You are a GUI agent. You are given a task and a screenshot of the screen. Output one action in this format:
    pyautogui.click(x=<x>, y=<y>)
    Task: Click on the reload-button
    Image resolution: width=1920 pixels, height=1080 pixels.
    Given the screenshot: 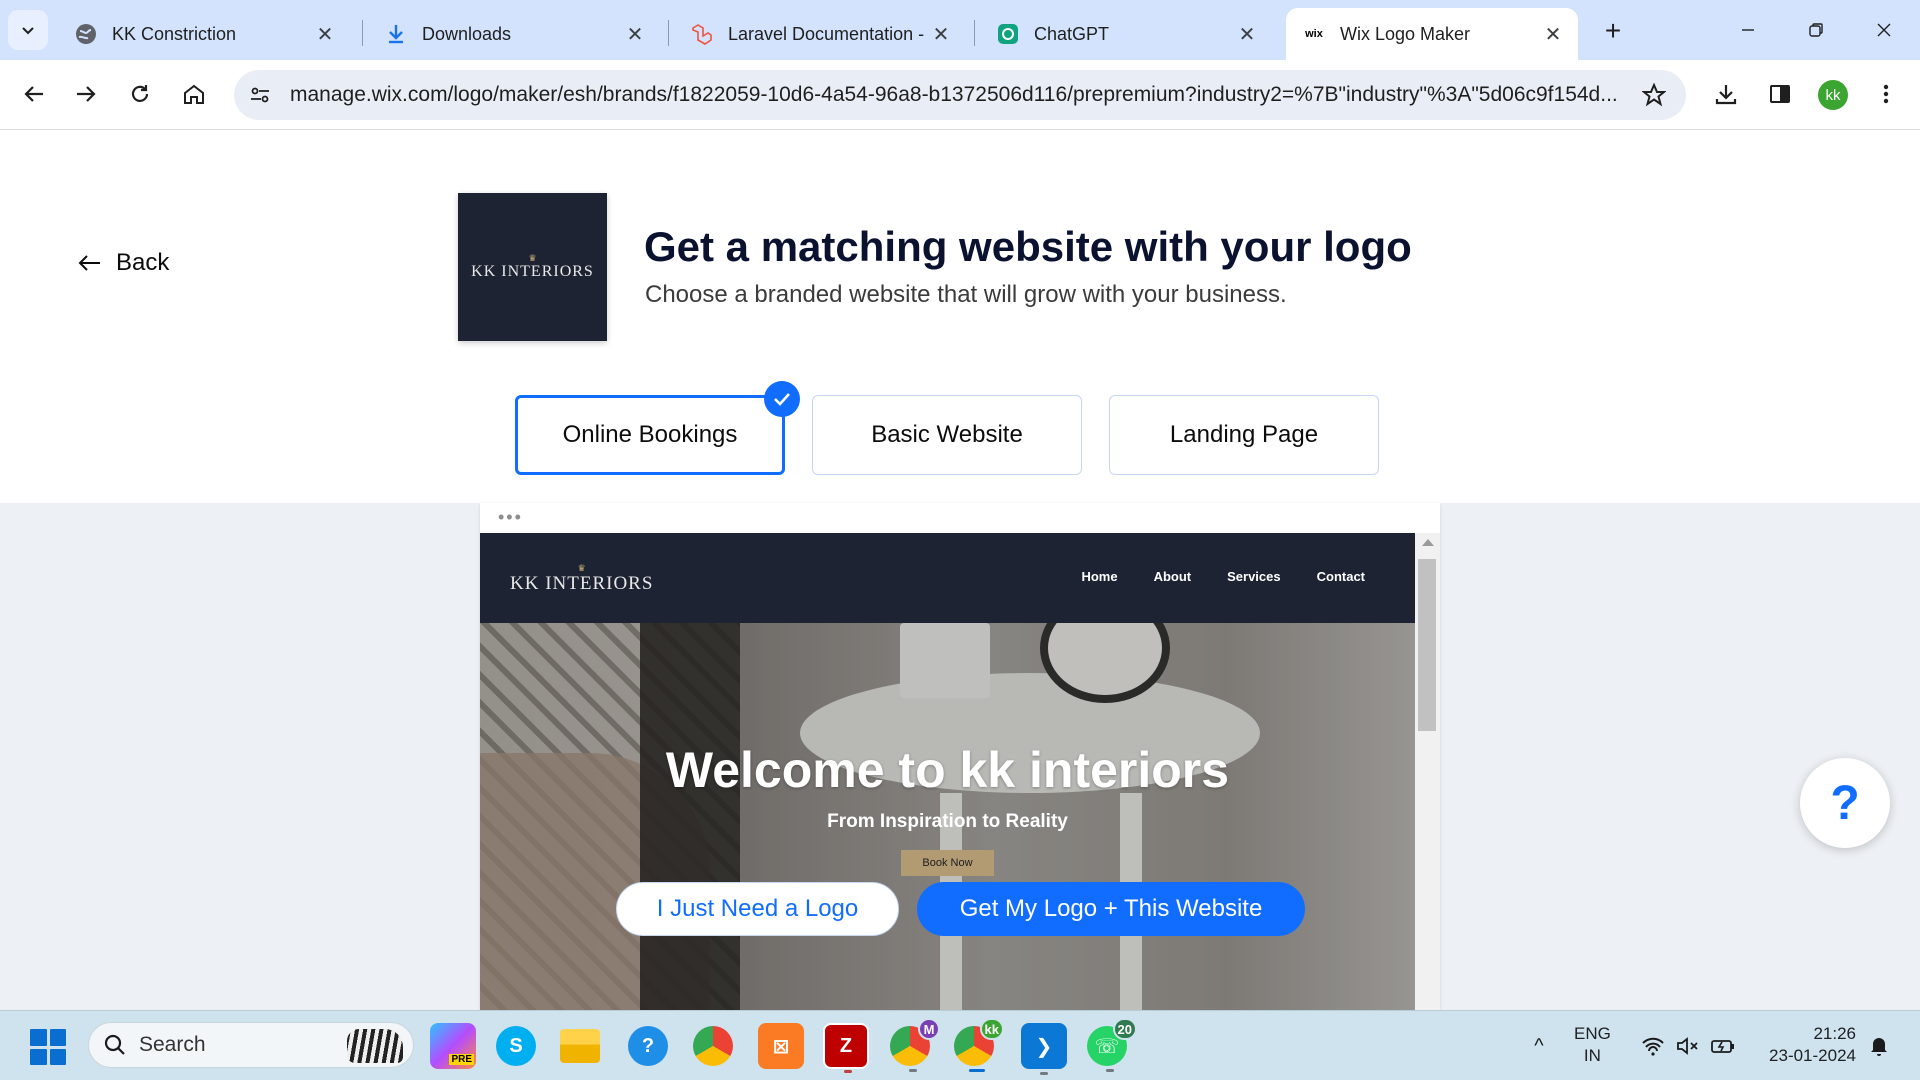 What is the action you would take?
    pyautogui.click(x=140, y=94)
    